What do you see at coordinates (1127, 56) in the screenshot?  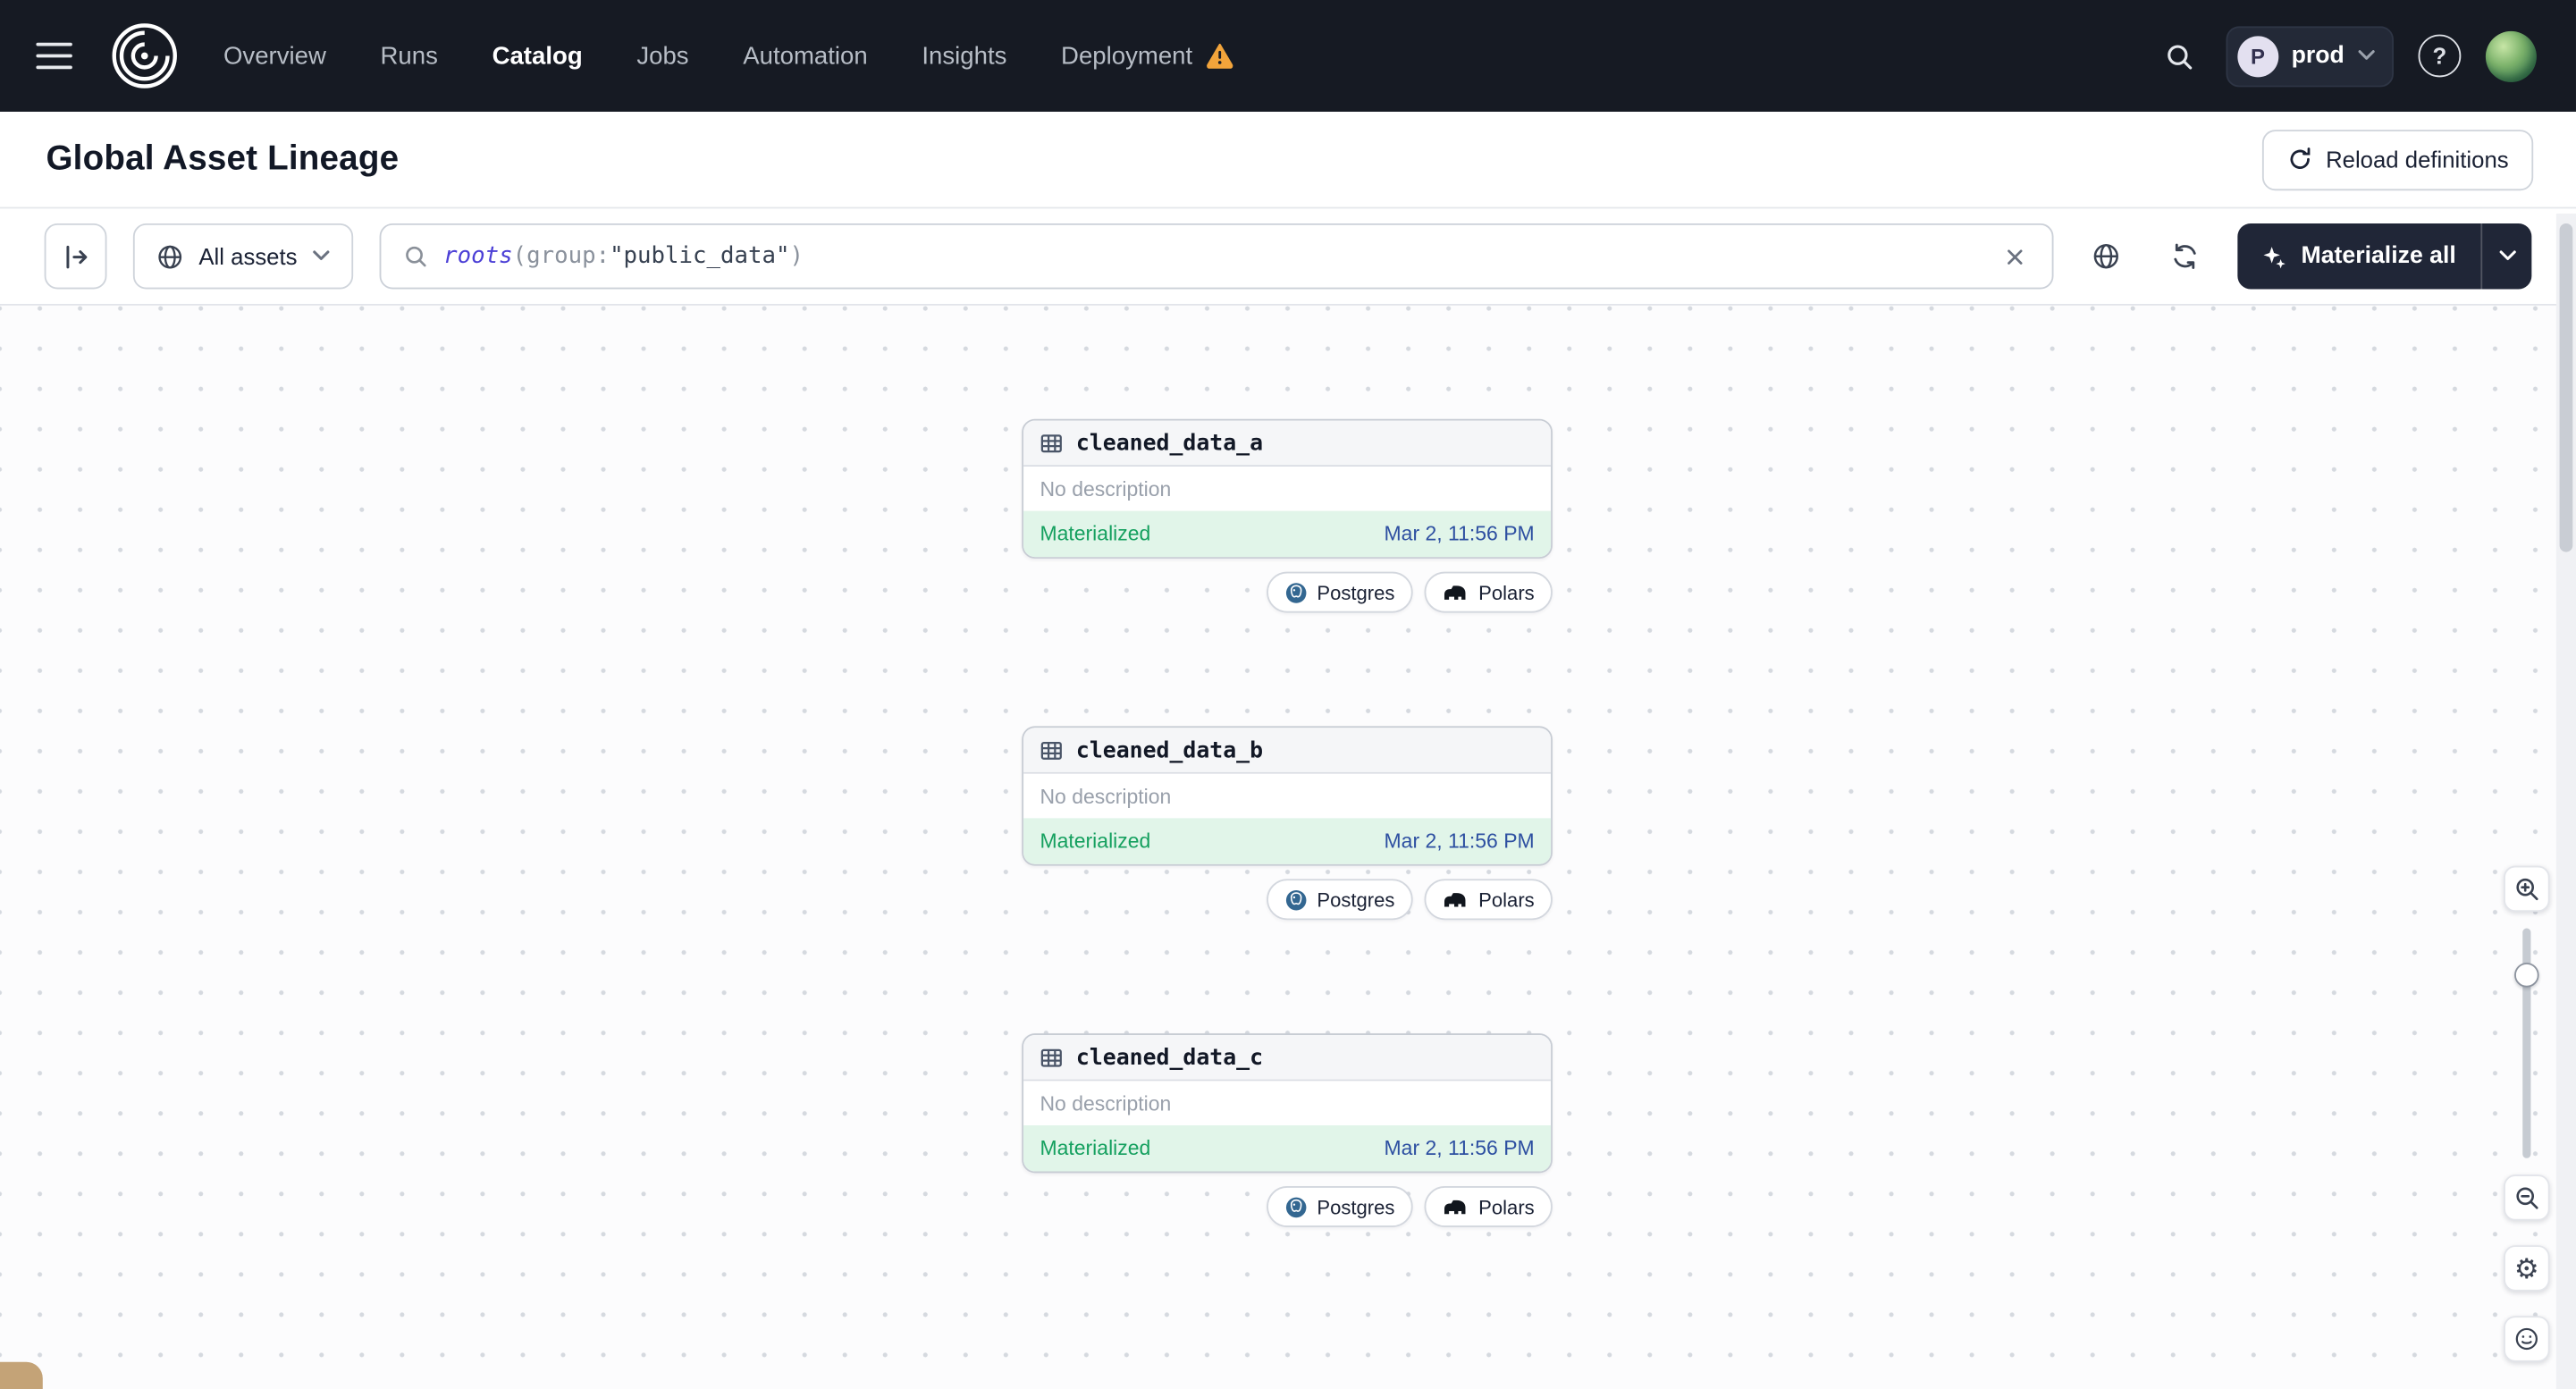 I see `nav-item-deployment: Deployment` at bounding box center [1127, 56].